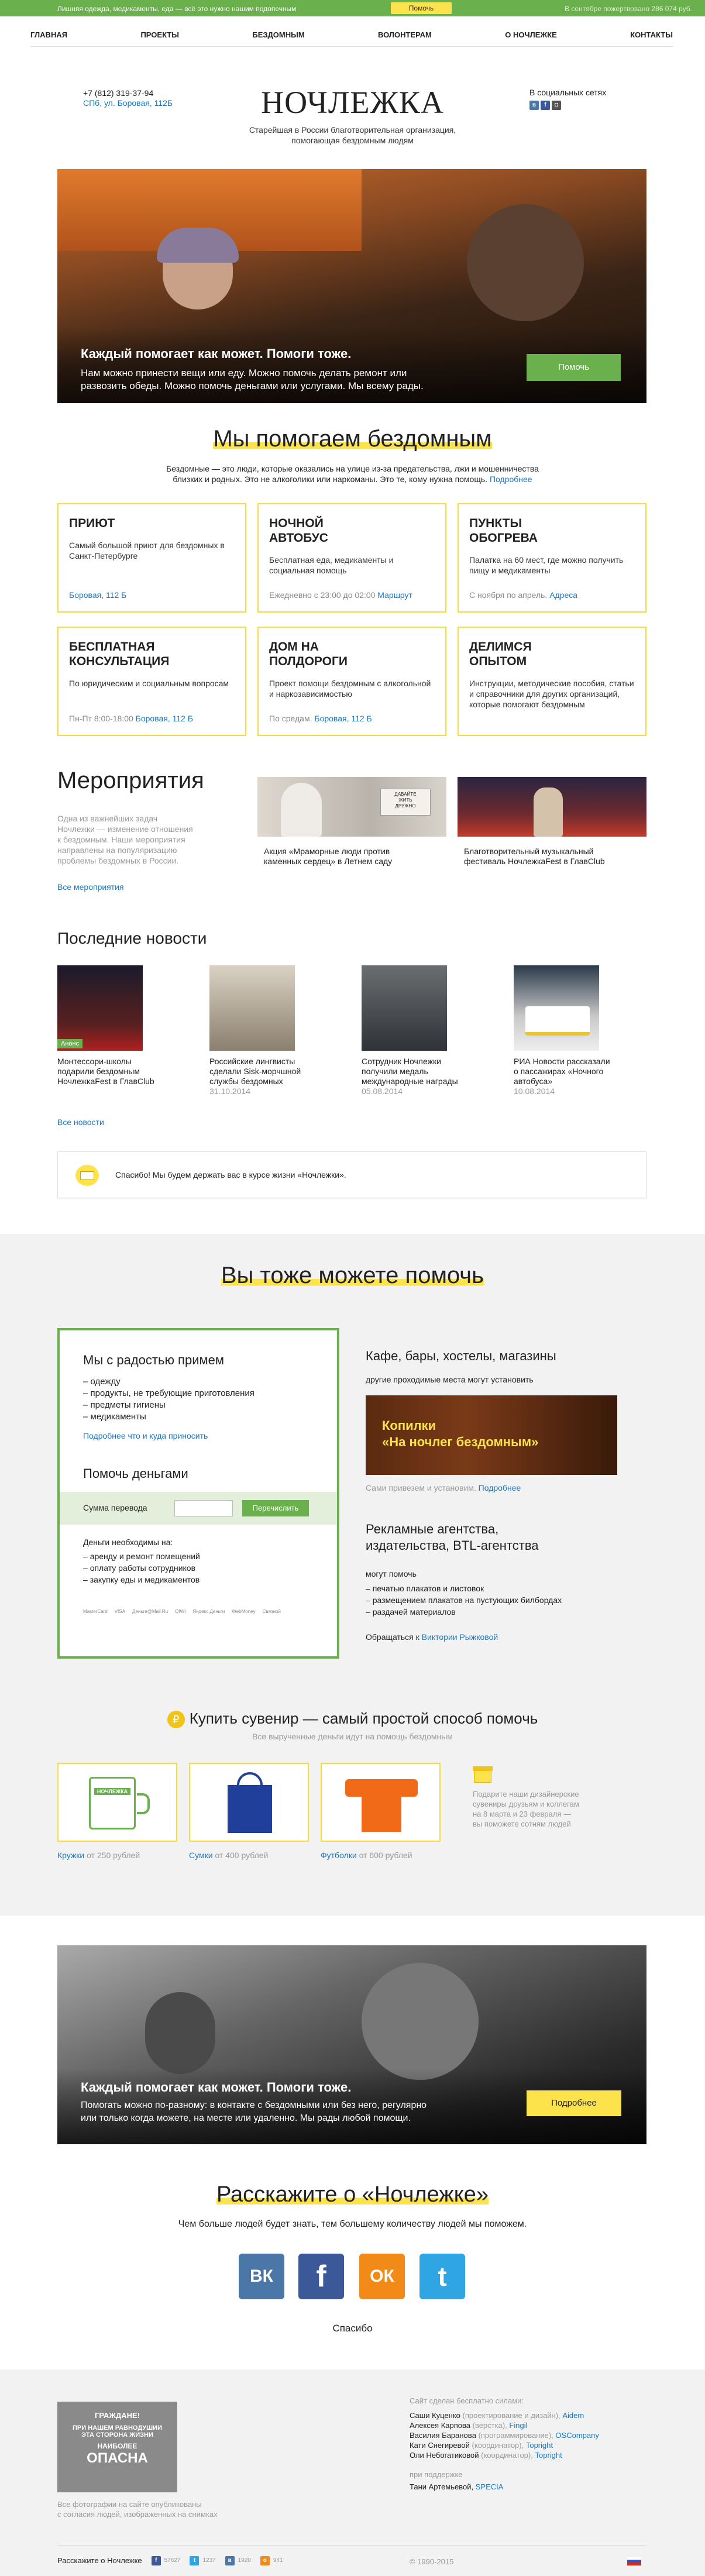 The height and width of the screenshot is (2576, 705). I want to click on nav-item-projects: Проекты, so click(160, 34).